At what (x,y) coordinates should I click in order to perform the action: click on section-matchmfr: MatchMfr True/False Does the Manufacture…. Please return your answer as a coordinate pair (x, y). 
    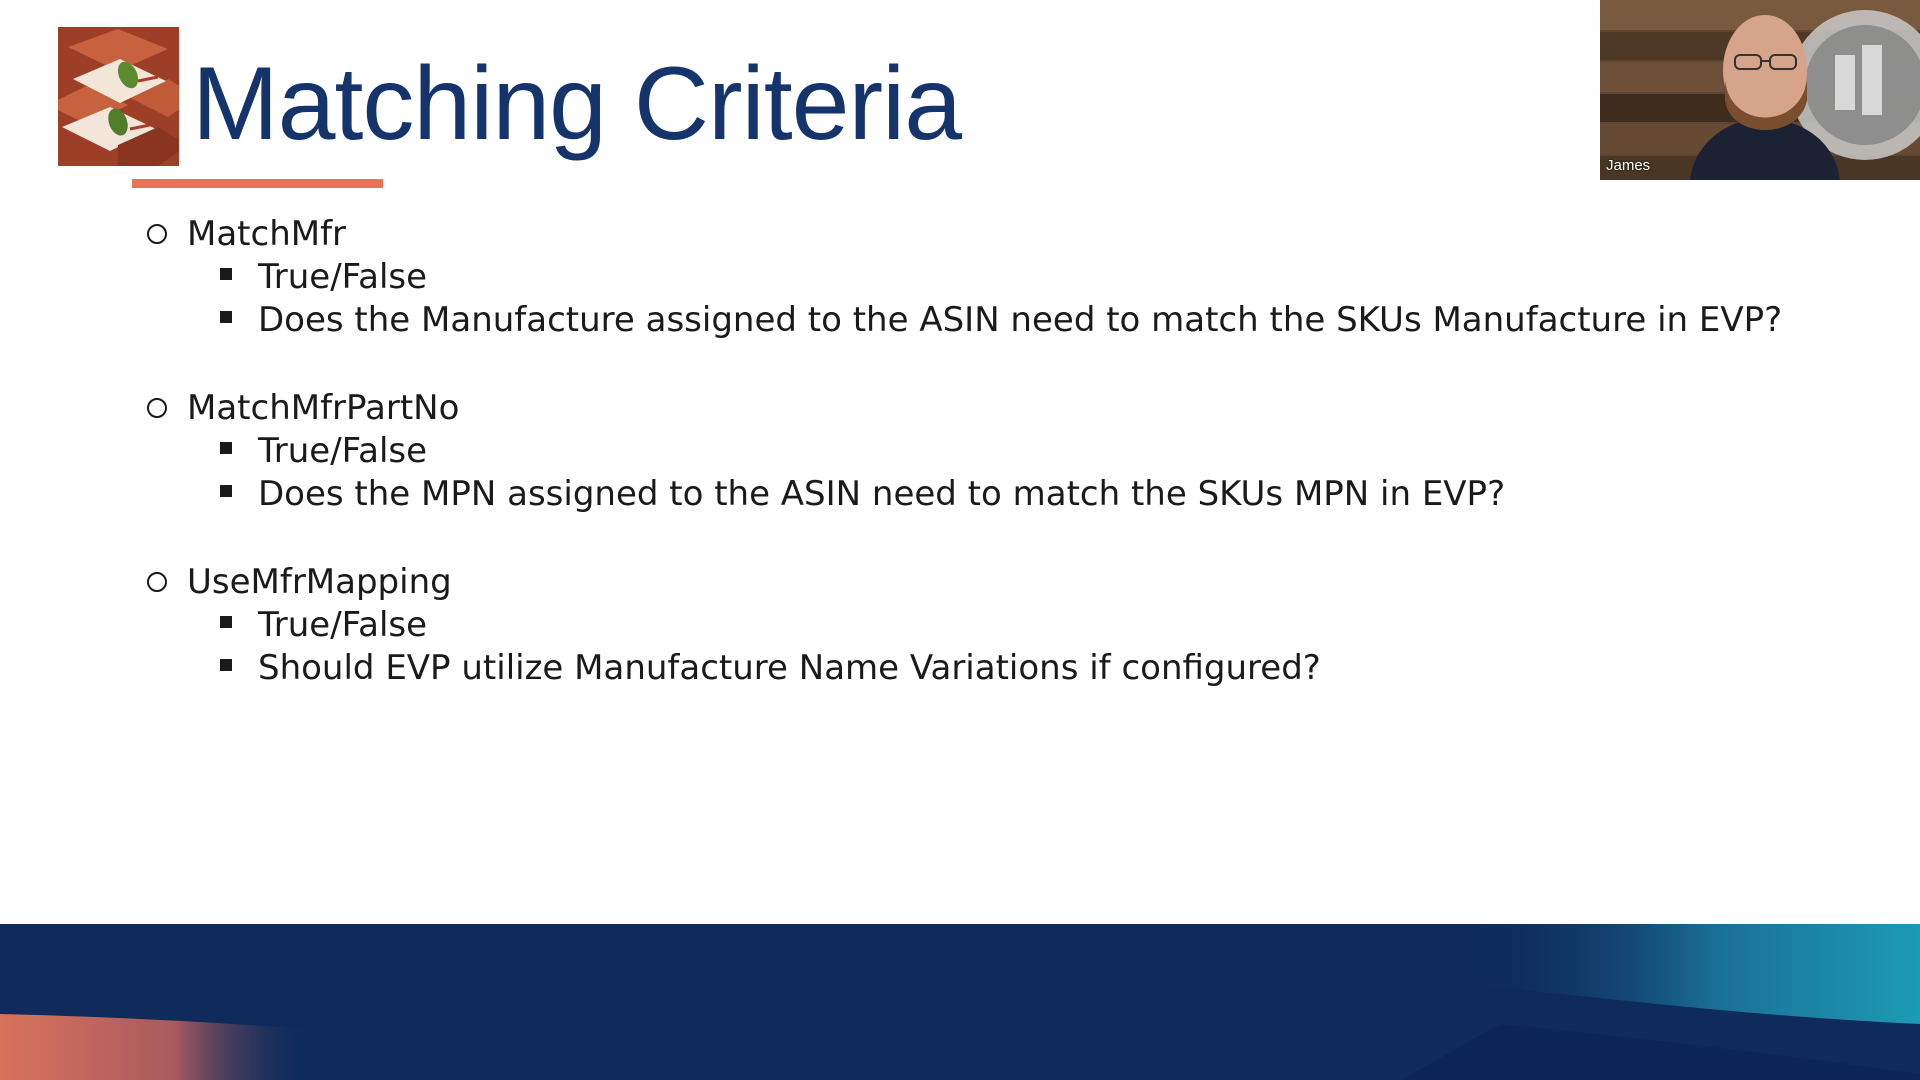
    Looking at the image, I should click on (963, 277).